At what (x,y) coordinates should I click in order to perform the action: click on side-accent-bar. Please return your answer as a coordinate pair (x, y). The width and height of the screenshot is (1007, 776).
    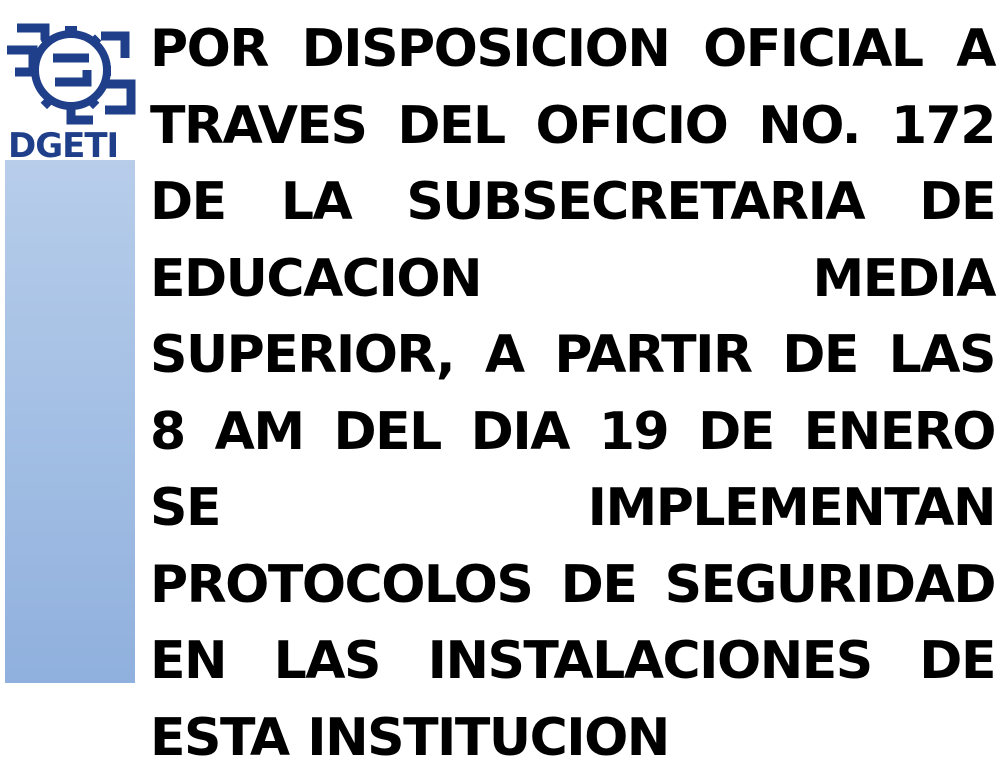
    Looking at the image, I should click on (70, 421).